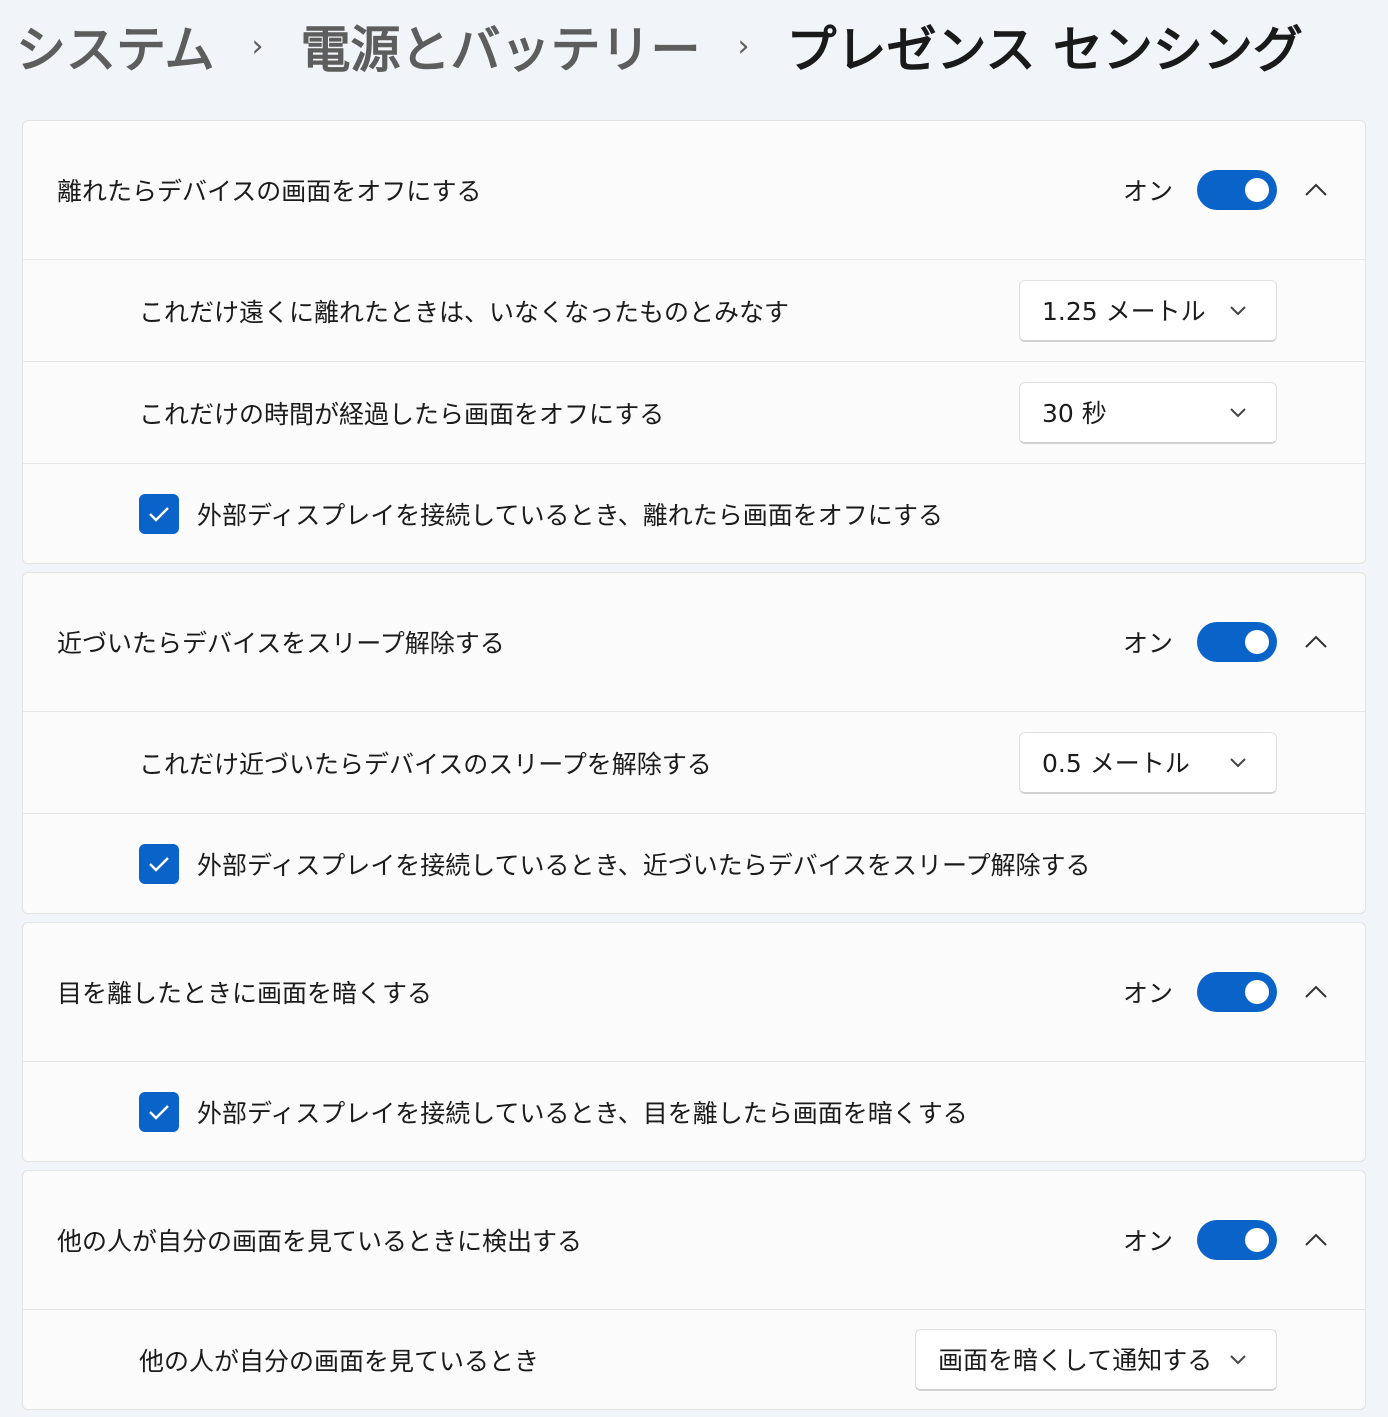  Describe the element at coordinates (1237, 992) in the screenshot. I see `dim-when-looking-away-toggle` at that location.